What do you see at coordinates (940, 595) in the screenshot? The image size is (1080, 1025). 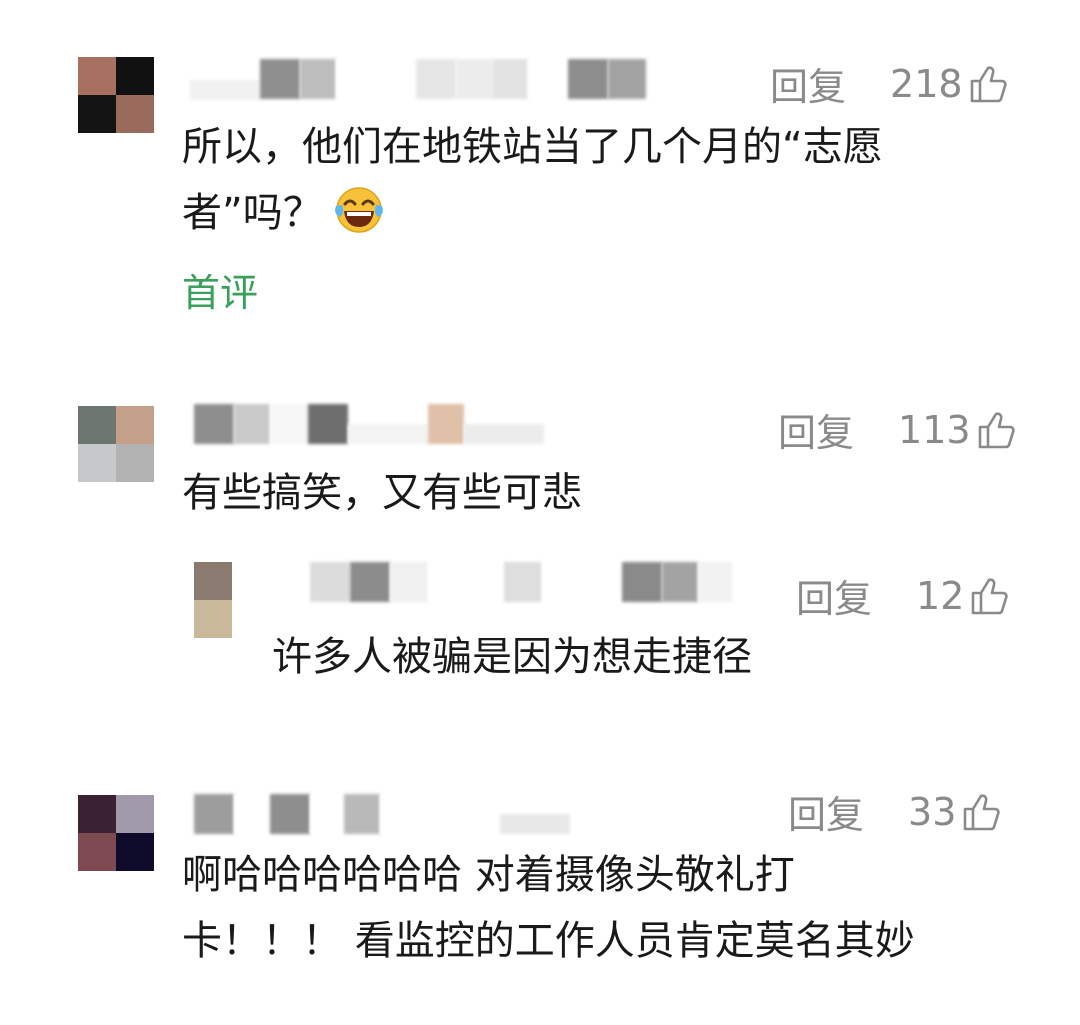 I see `like-count: 12` at bounding box center [940, 595].